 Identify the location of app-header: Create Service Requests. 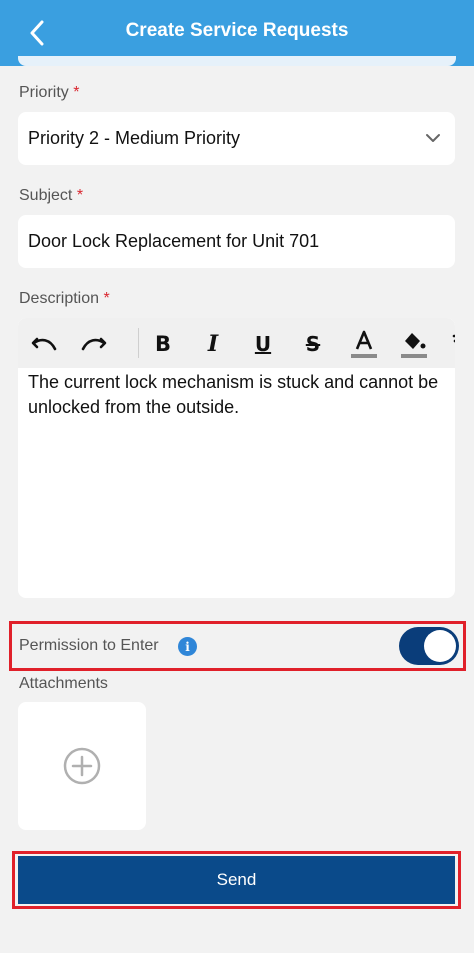
(237, 33).